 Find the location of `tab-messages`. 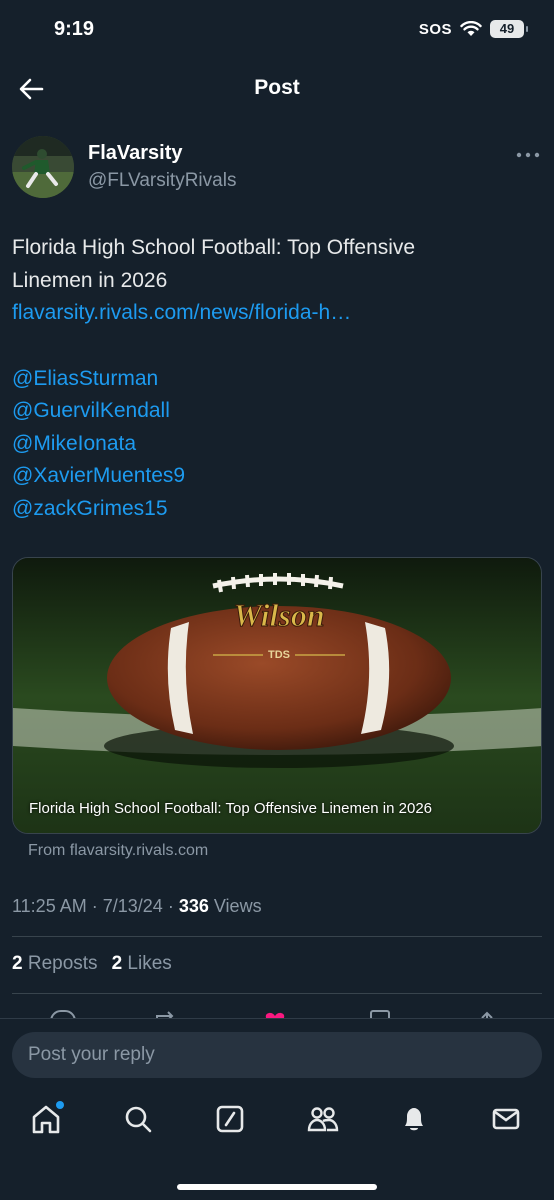

tab-messages is located at coordinates (507, 1120).